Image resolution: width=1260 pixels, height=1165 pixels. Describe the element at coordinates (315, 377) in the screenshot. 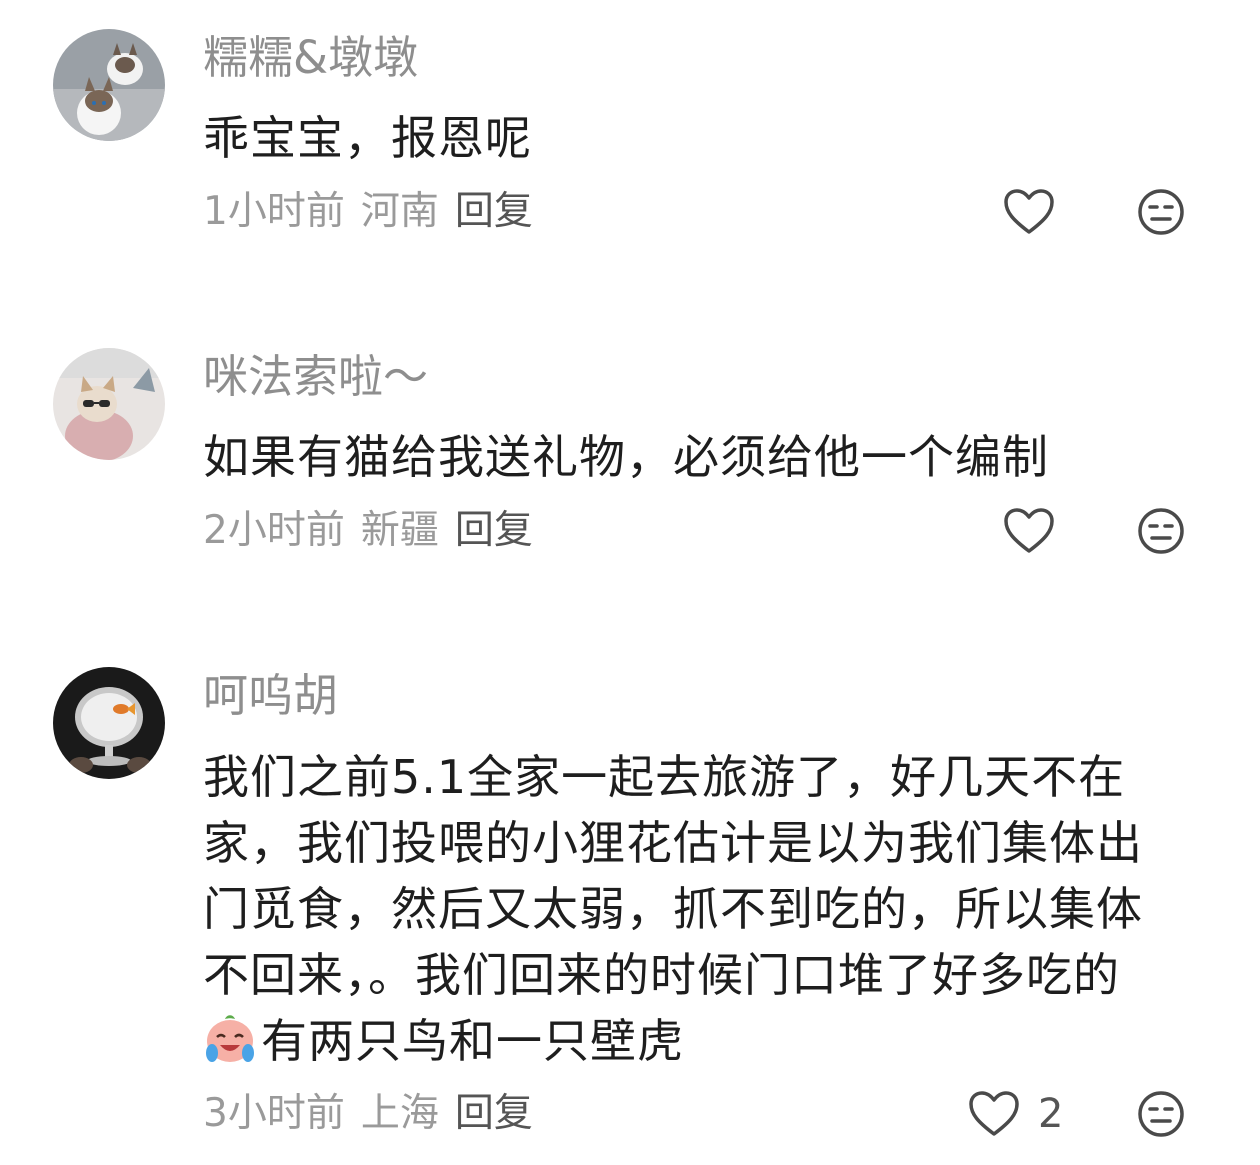

I see `username: 咪法索啦～` at that location.